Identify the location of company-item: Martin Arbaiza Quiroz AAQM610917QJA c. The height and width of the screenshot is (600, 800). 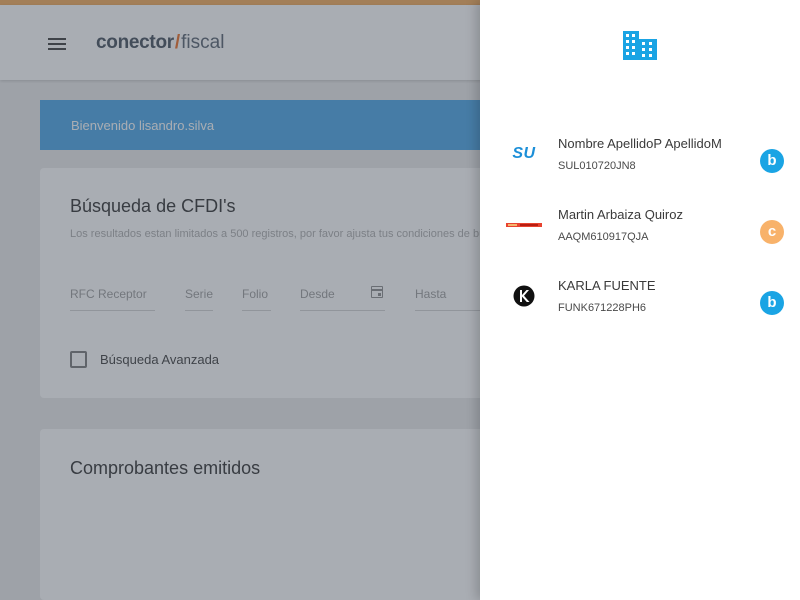
(640, 237).